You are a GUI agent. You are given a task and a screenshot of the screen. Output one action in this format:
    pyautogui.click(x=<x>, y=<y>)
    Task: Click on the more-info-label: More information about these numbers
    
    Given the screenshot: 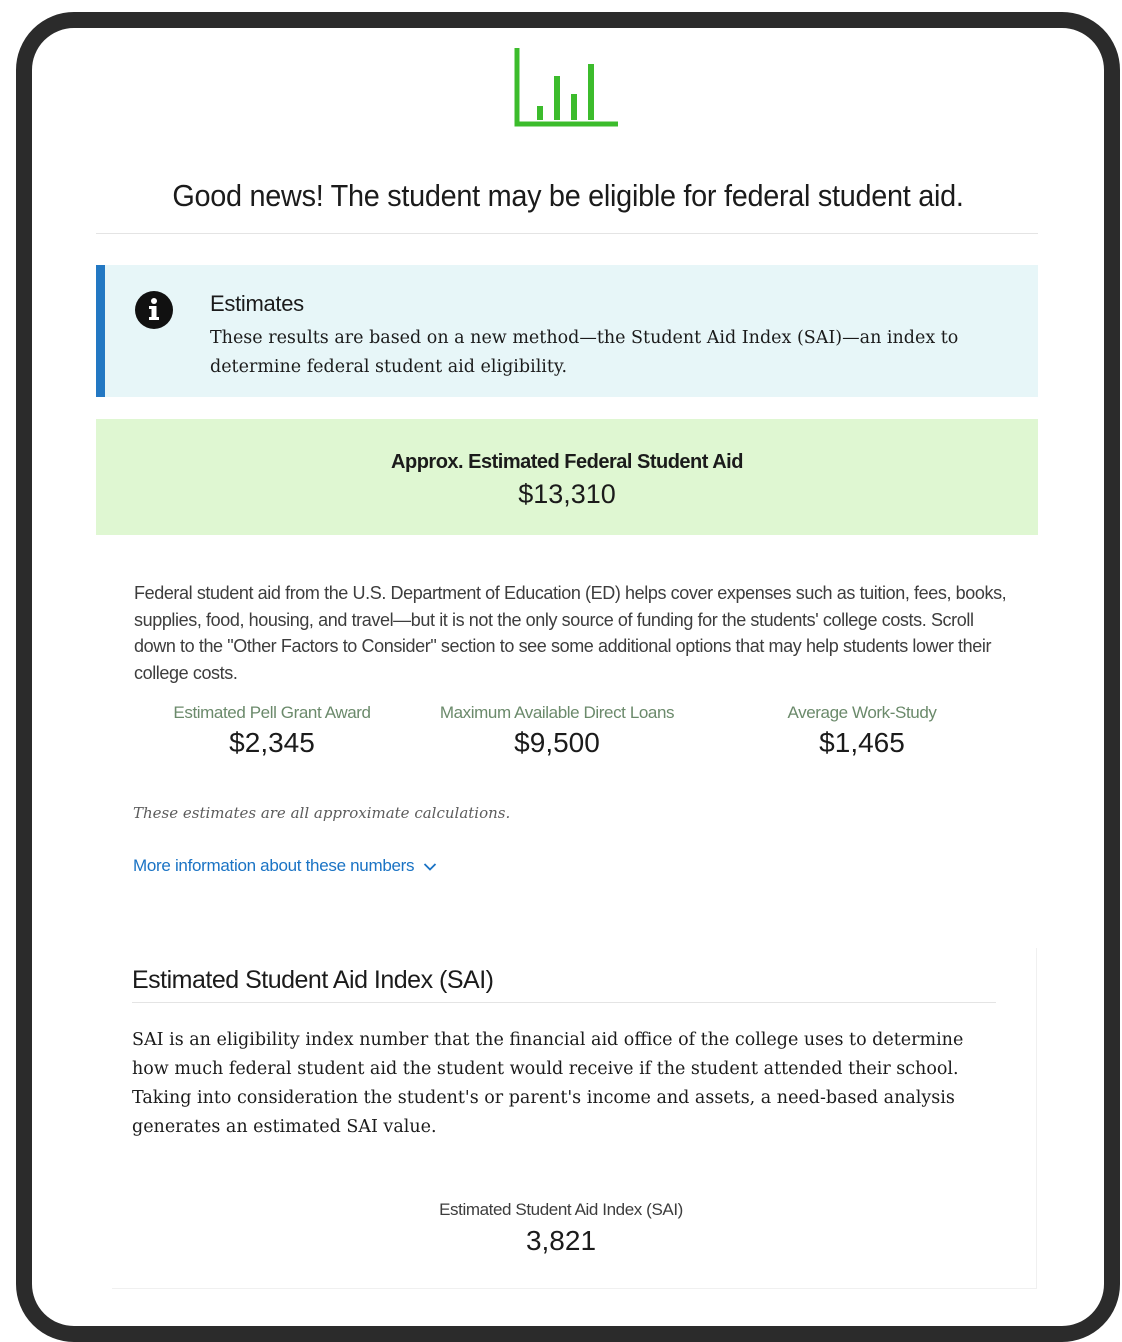 What is the action you would take?
    pyautogui.click(x=274, y=865)
    